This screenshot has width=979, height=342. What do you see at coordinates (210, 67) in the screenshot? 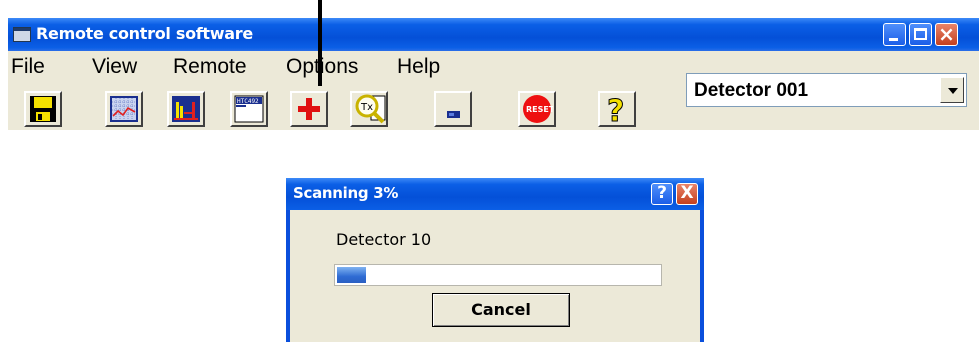
I see `menu-remote: Remote` at bounding box center [210, 67].